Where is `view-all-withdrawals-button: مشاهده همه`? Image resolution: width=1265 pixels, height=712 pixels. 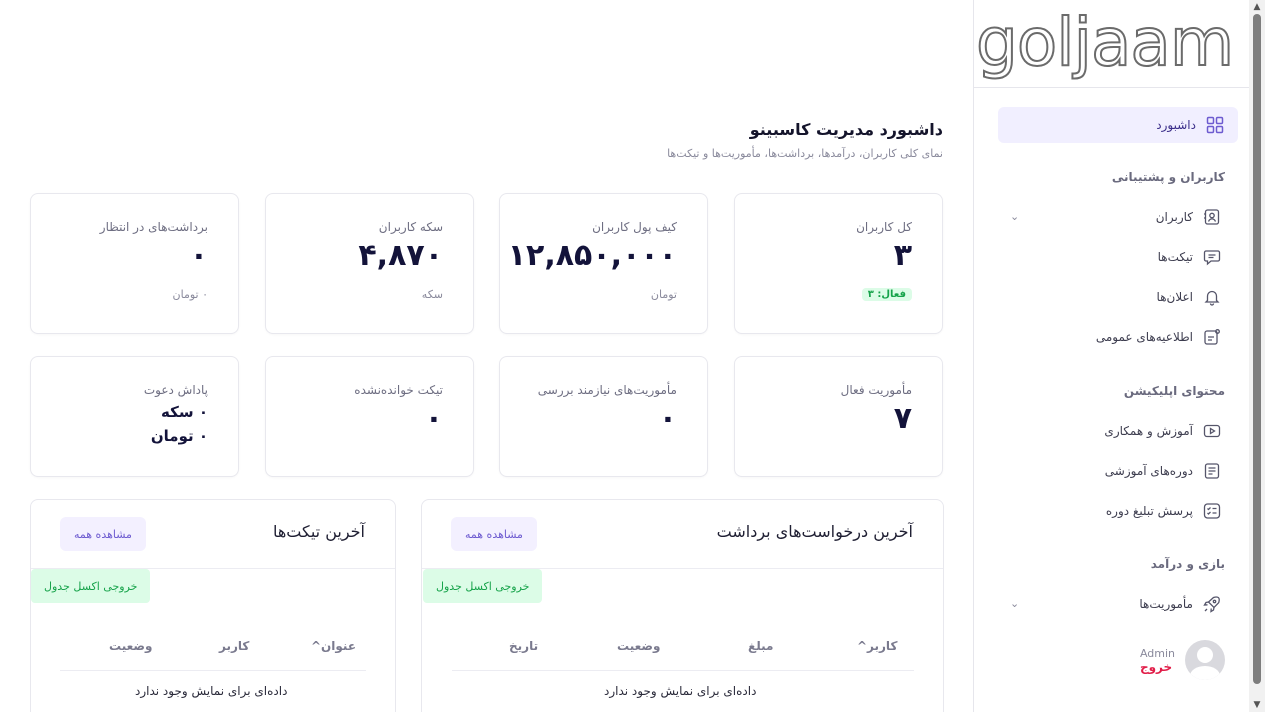 view-all-withdrawals-button: مشاهده همه is located at coordinates (494, 534).